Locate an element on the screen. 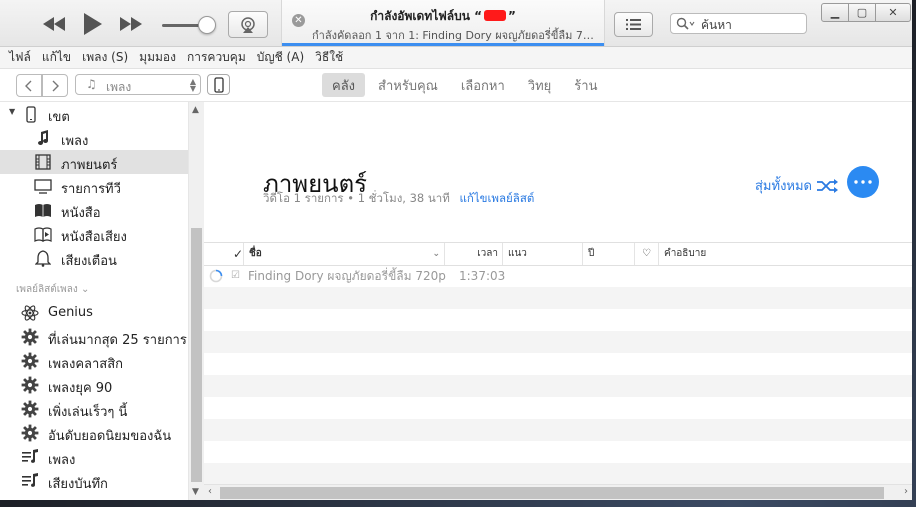 This screenshot has height=507, width=916. sidebar-item-genius: Genius is located at coordinates (94, 313).